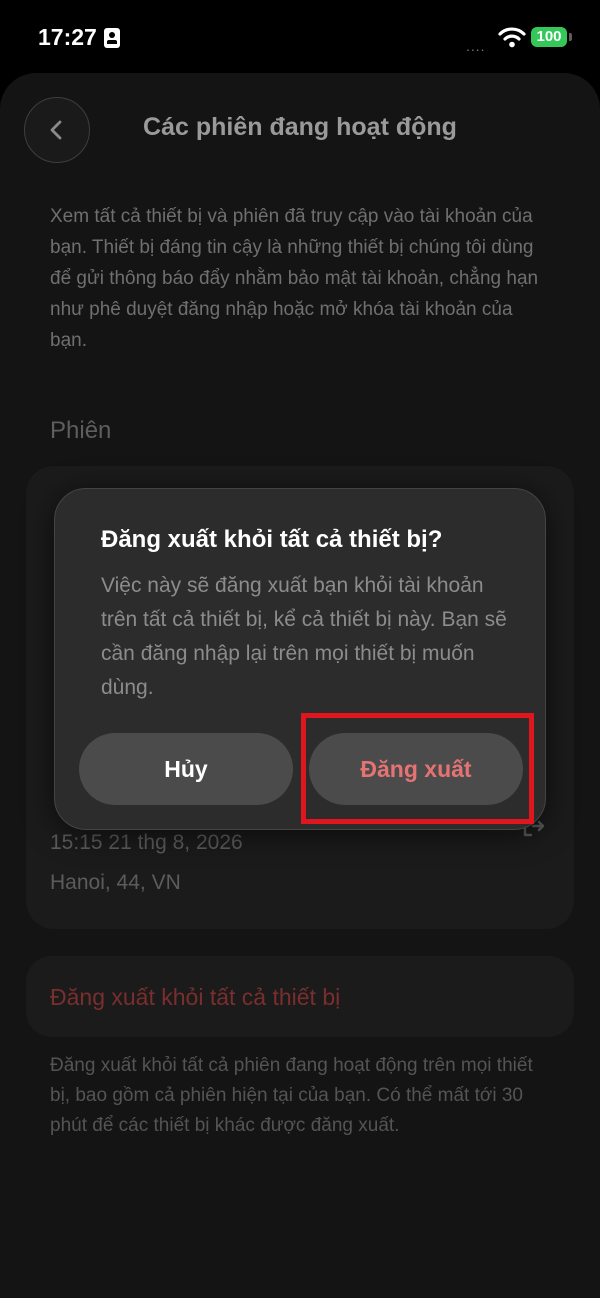 Image resolution: width=600 pixels, height=1298 pixels. What do you see at coordinates (81, 430) in the screenshot?
I see `sessions-section-label: Phiên` at bounding box center [81, 430].